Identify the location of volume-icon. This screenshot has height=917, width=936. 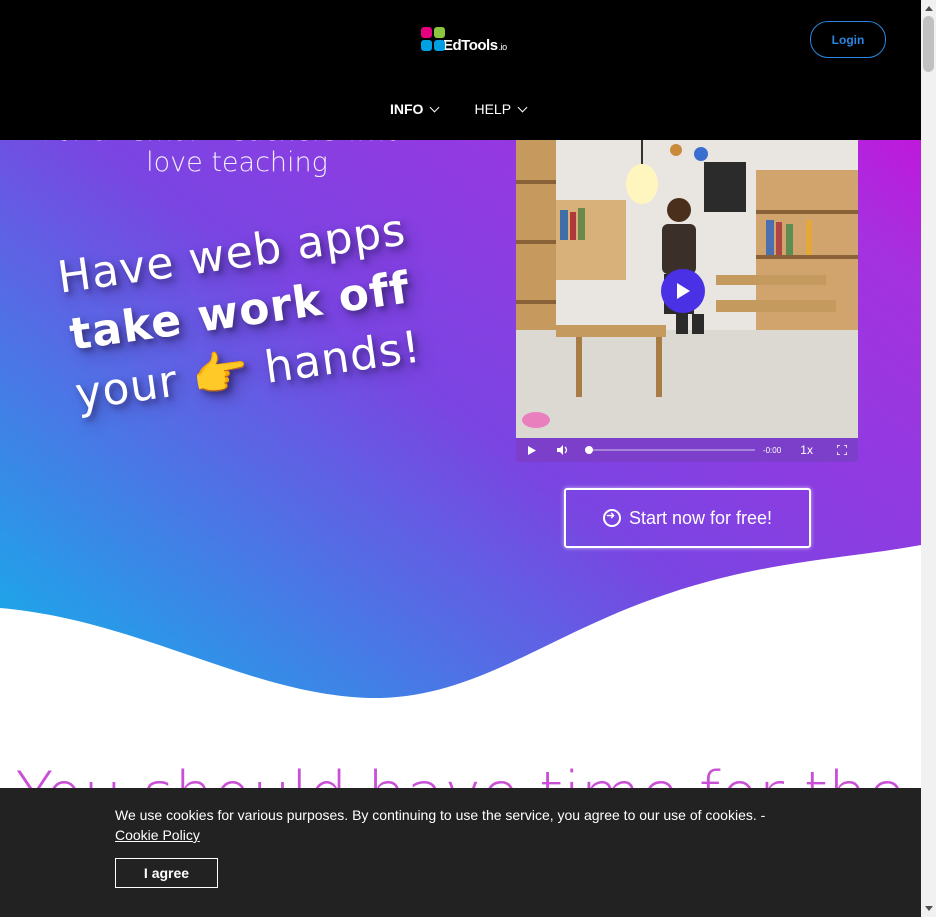
(562, 450).